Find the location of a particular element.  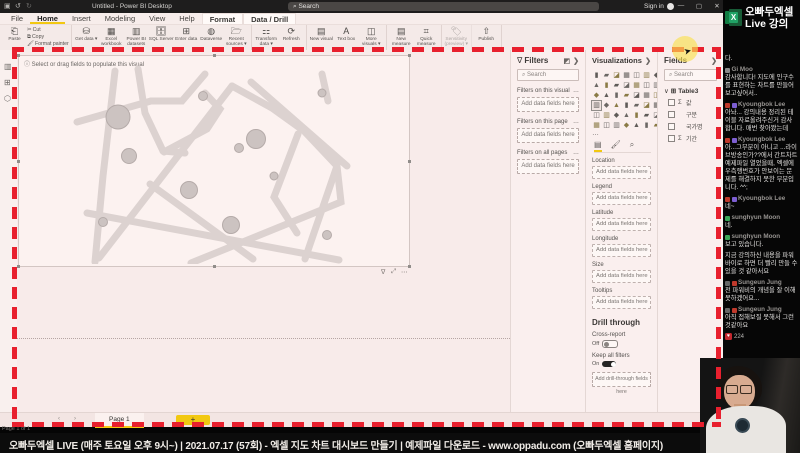

tab-file: File is located at coordinates (17, 18).